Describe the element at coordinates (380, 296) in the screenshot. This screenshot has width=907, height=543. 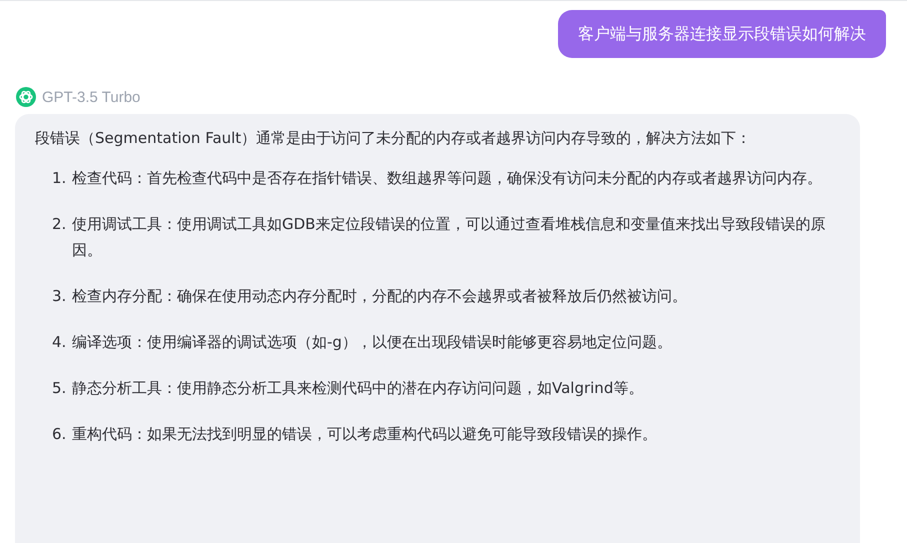
I see `list-item-text: 检查内存分配：确保在使用动态内存分配时，分配的内存不会越界或者被释放后仍然被访问。` at that location.